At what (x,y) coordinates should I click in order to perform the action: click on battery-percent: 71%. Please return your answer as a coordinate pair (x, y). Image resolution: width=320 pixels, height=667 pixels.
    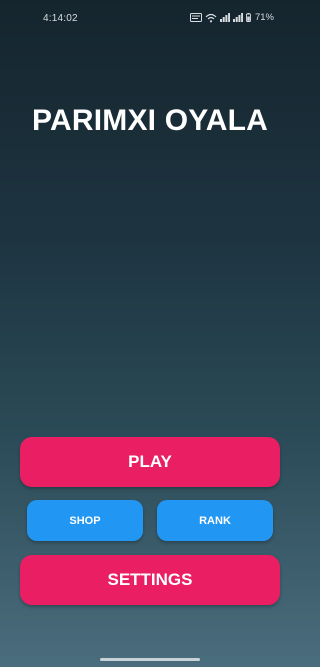
    Looking at the image, I should click on (264, 17).